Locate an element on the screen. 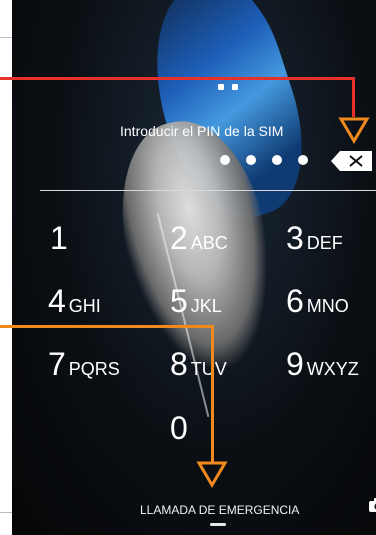 This screenshot has height=535, width=376. pin-entry-dots is located at coordinates (270, 160).